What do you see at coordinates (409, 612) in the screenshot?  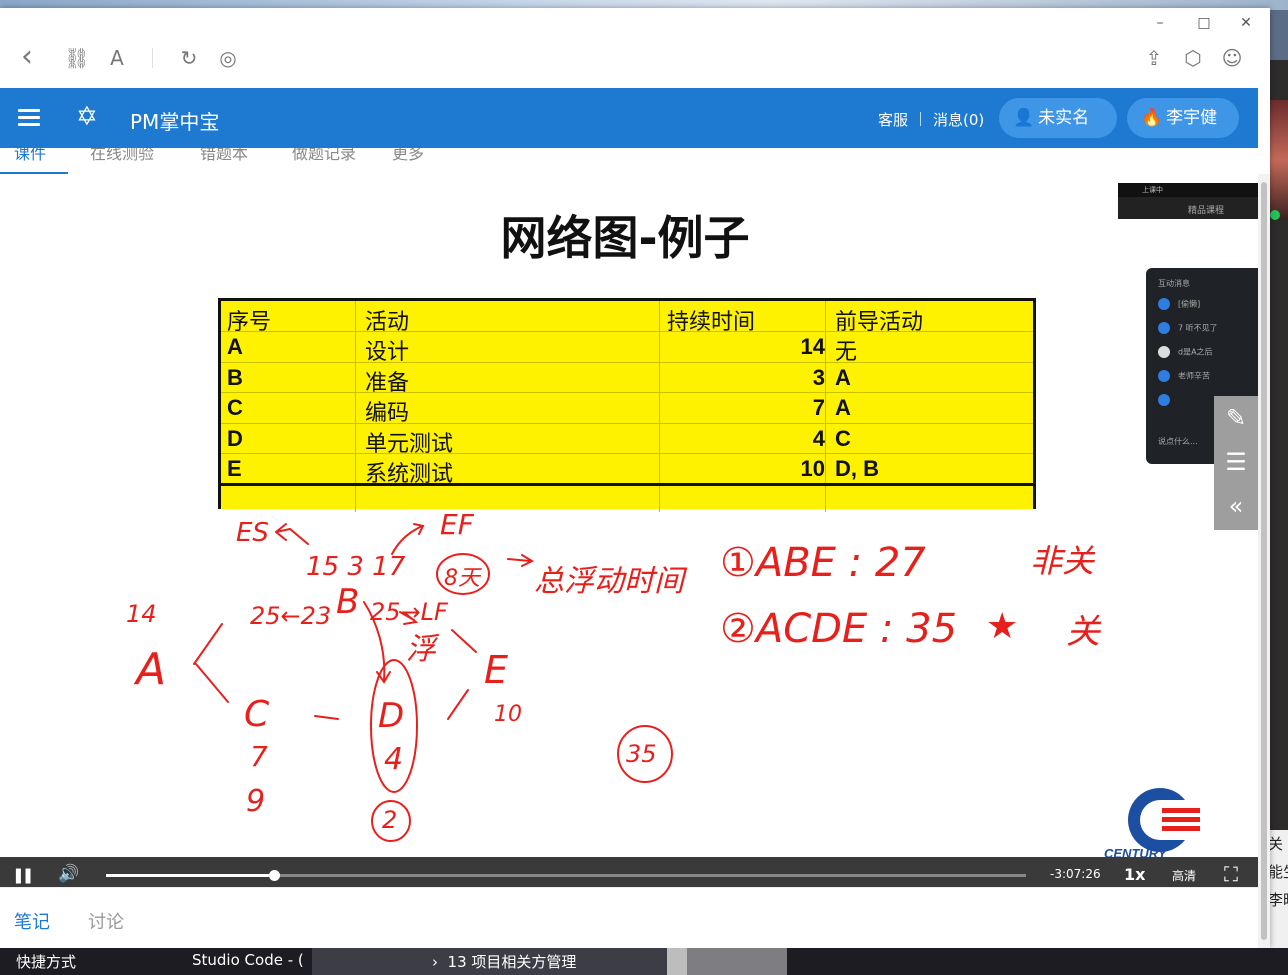 I see `hw-lf: 25→LF` at bounding box center [409, 612].